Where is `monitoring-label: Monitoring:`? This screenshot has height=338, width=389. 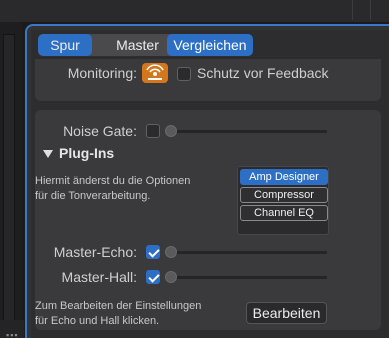
monitoring-label: Monitoring: is located at coordinates (102, 73).